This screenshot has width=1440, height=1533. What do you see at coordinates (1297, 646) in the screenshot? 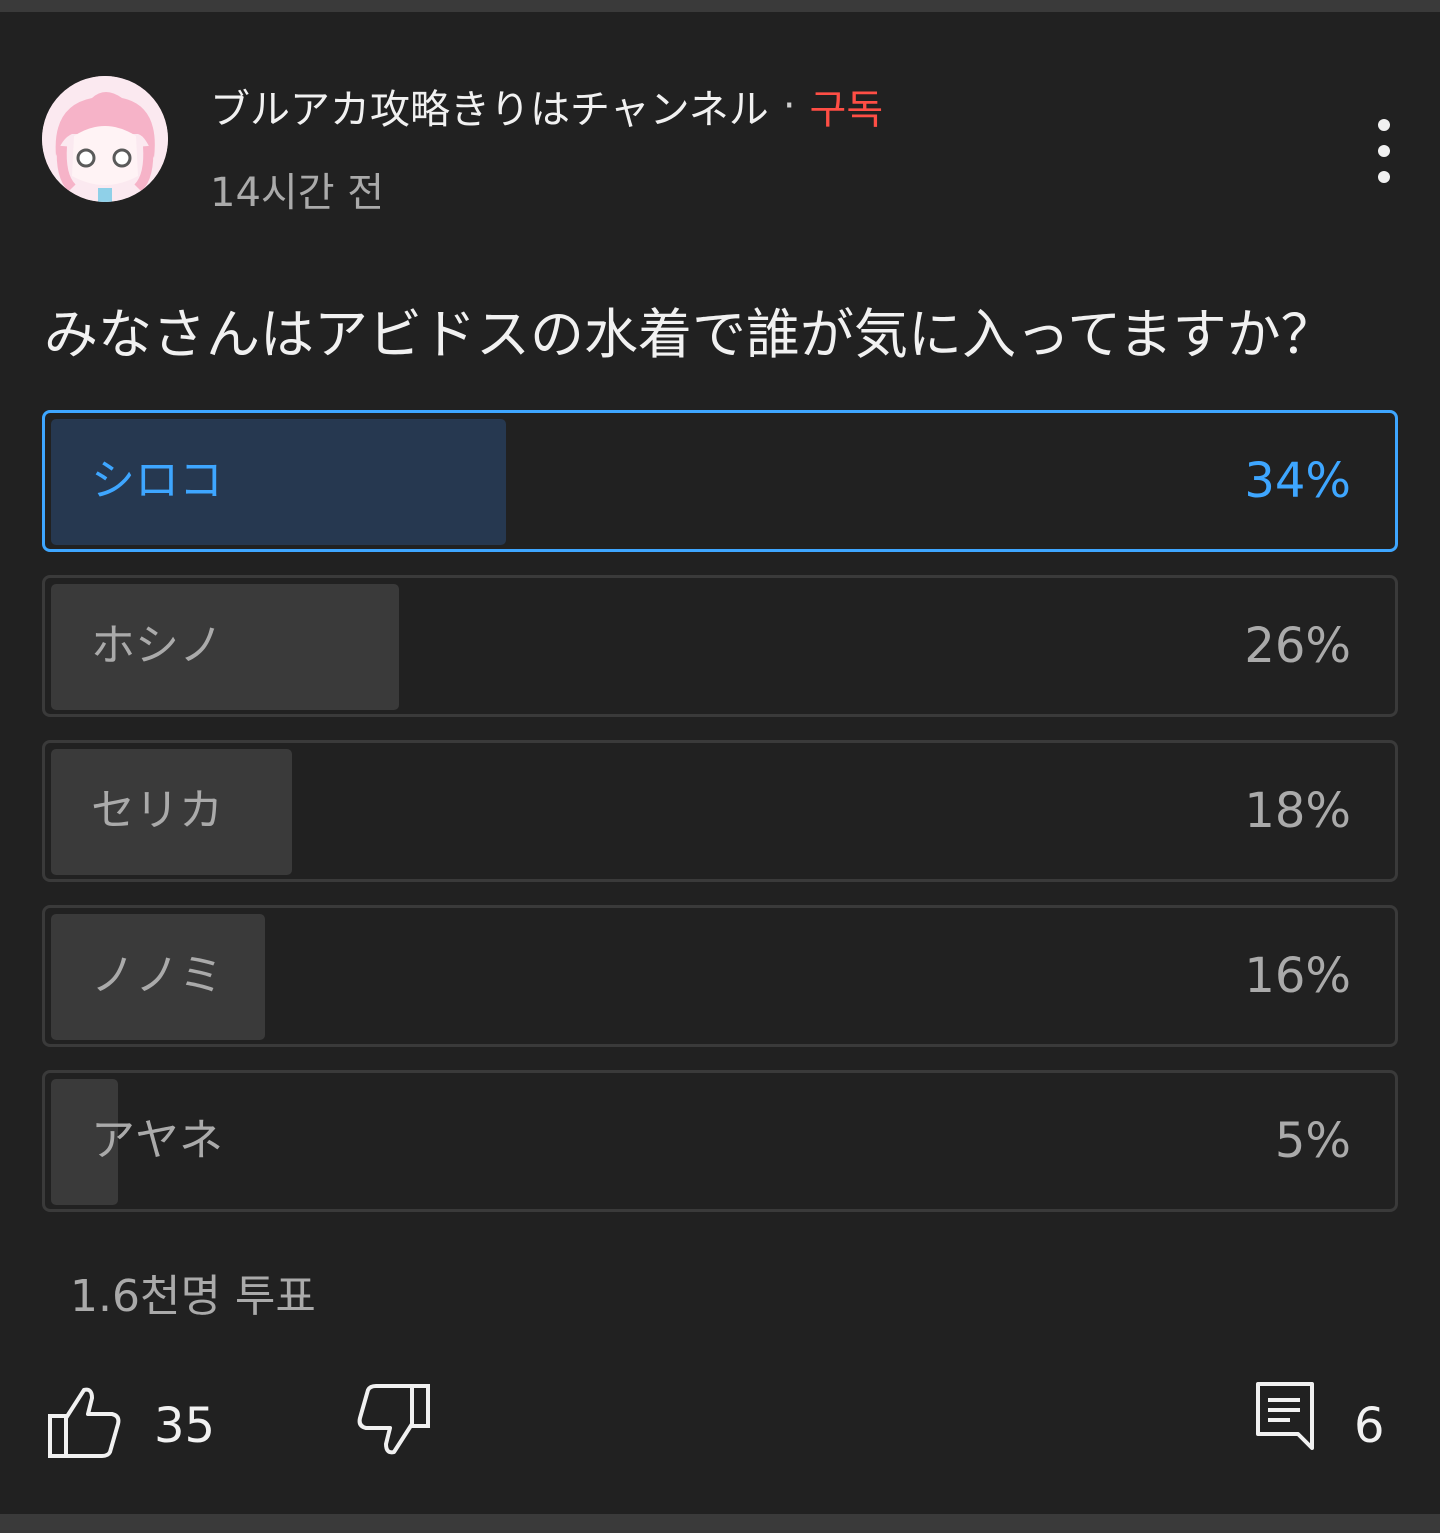
I see `poll-option-percent: 26%` at bounding box center [1297, 646].